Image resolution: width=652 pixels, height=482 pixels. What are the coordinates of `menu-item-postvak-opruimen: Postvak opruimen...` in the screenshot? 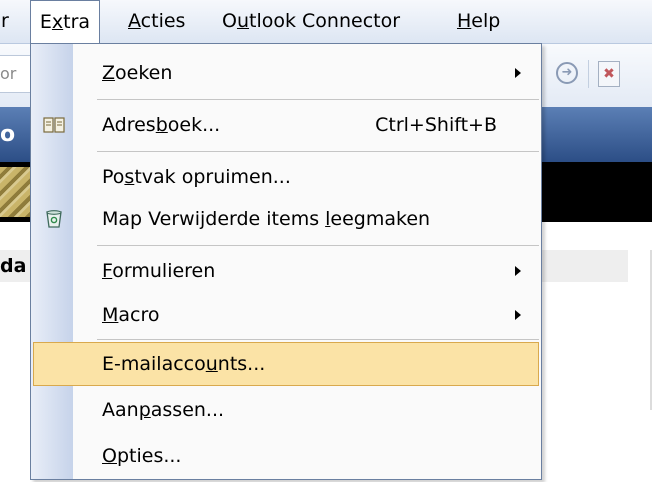 It's located at (286, 177).